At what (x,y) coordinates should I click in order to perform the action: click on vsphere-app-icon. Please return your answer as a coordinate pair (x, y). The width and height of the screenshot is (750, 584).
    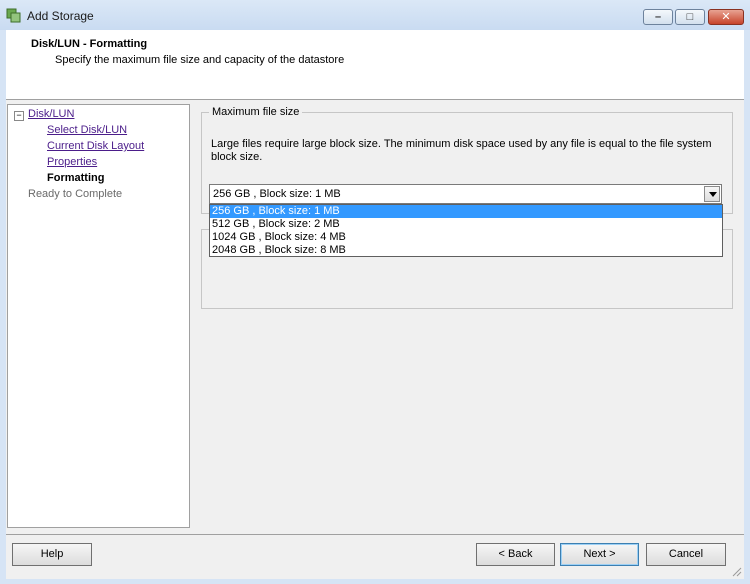
    Looking at the image, I should click on (13, 15).